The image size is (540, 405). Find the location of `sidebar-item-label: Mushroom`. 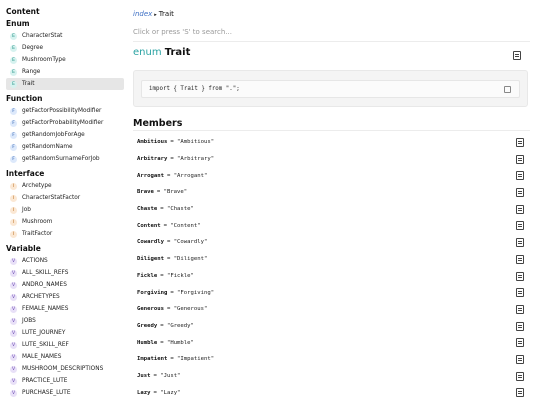

sidebar-item-label: Mushroom is located at coordinates (37, 222).